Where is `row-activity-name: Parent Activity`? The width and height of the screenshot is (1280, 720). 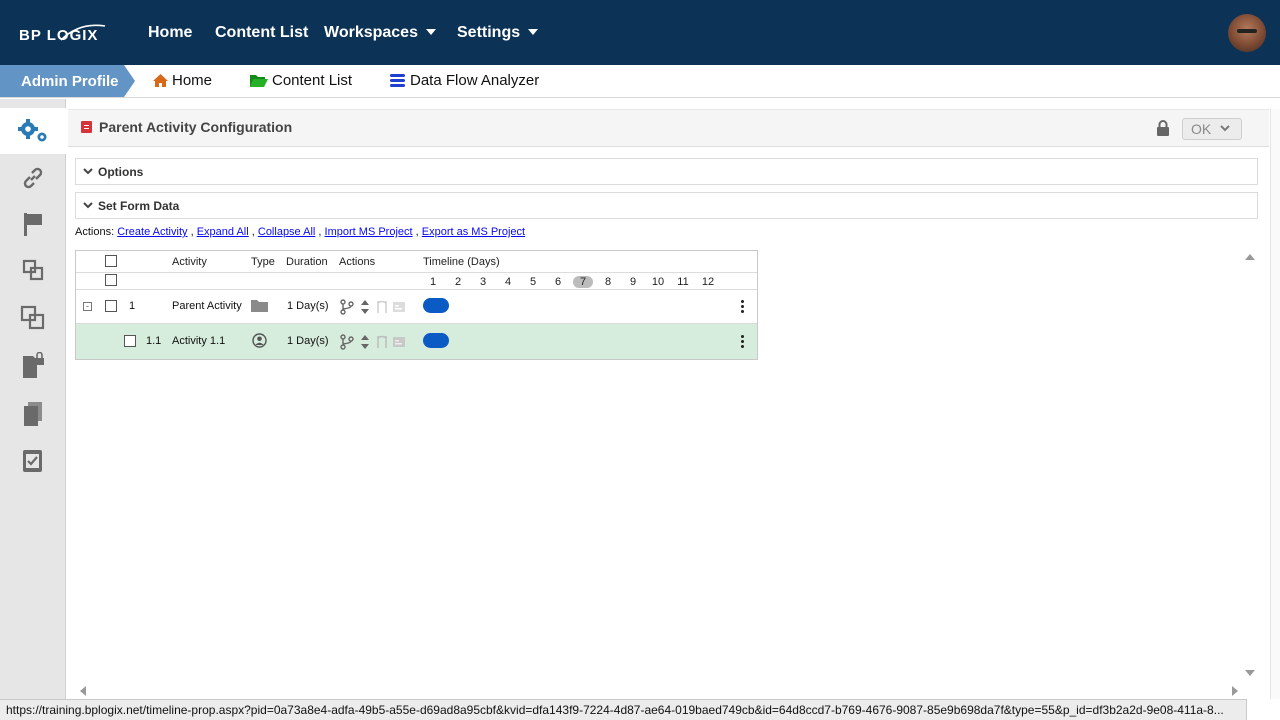 row-activity-name: Parent Activity is located at coordinates (207, 306).